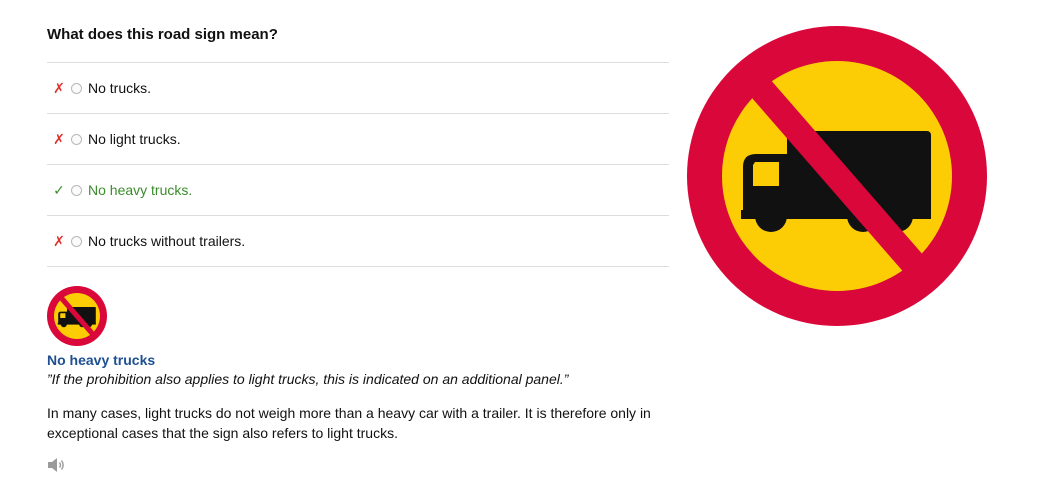 The width and height of the screenshot is (1060, 501). I want to click on answer-option-4: ✗ No trucks without trailers., so click(358, 241).